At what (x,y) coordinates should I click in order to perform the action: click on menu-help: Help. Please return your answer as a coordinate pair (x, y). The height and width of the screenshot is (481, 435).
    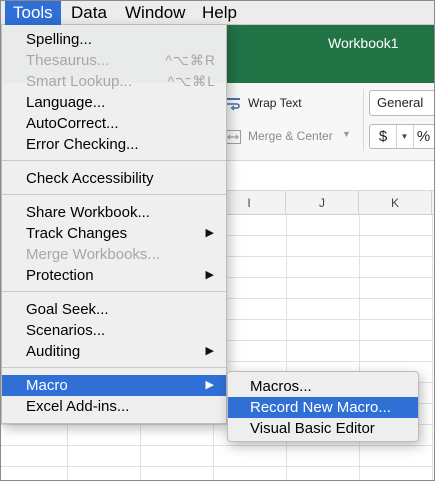
    Looking at the image, I should click on (219, 13).